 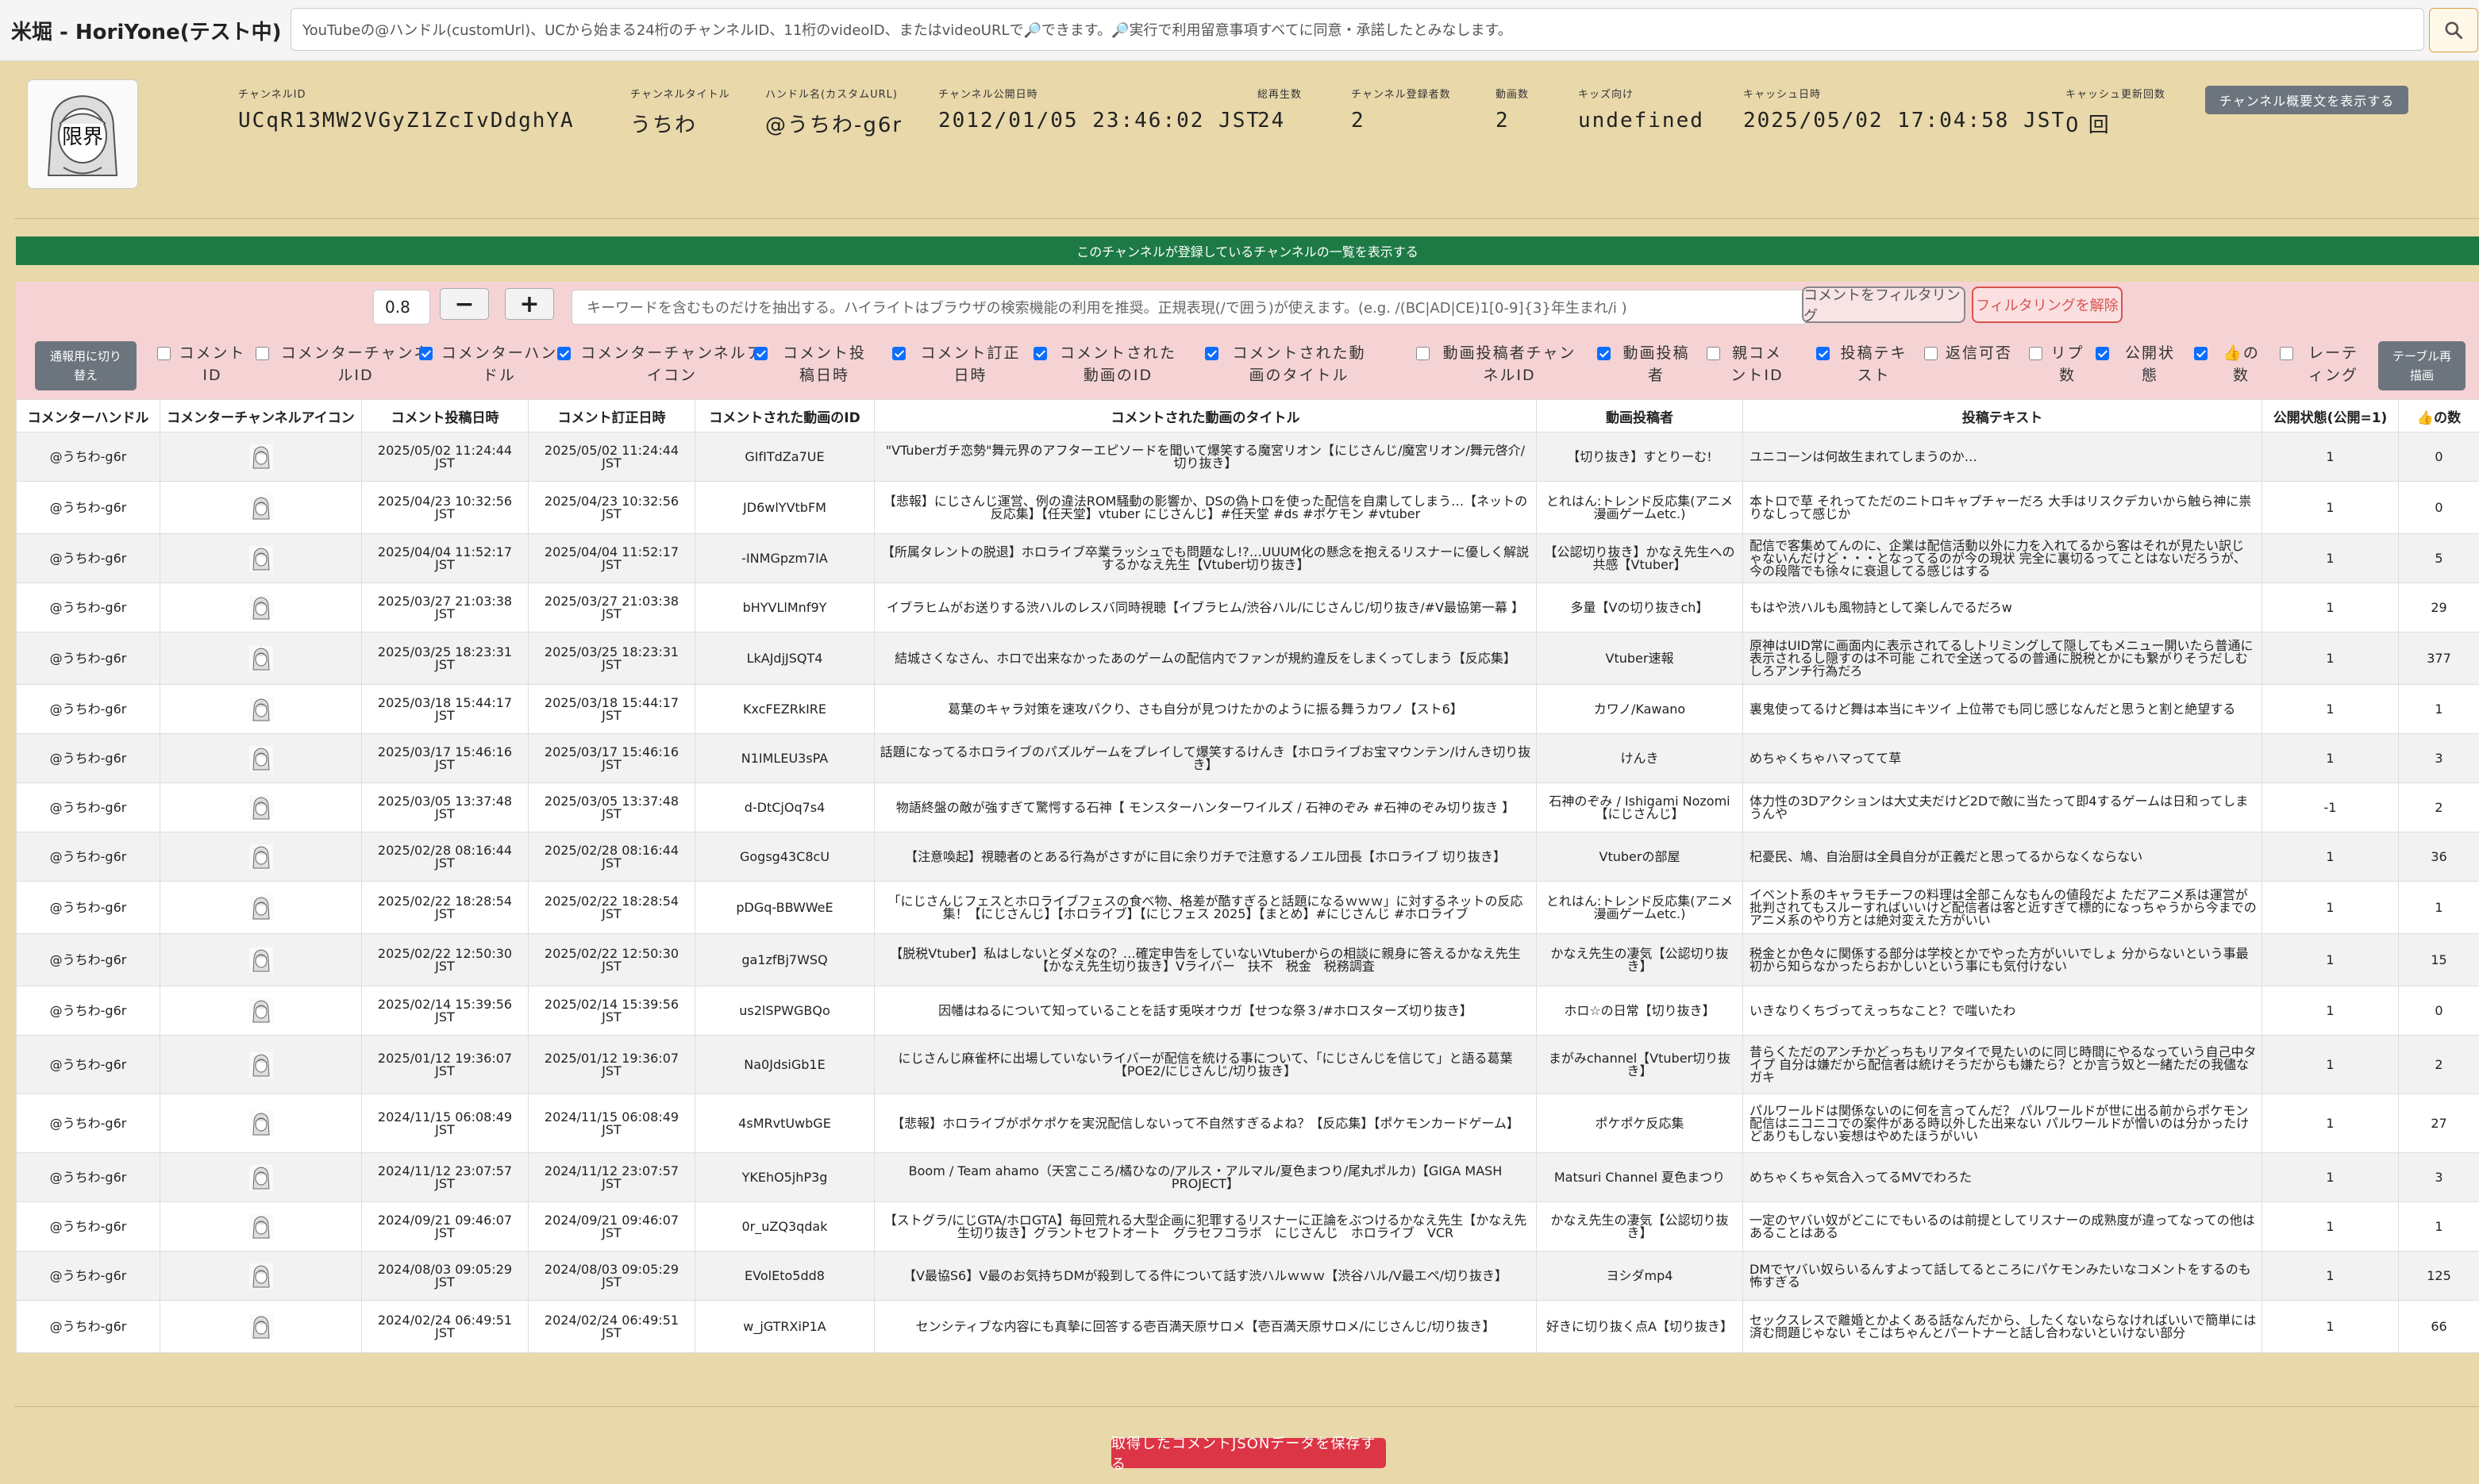 What do you see at coordinates (1107, 364) in the screenshot?
I see `column-toggle: コメントされた動画のID` at bounding box center [1107, 364].